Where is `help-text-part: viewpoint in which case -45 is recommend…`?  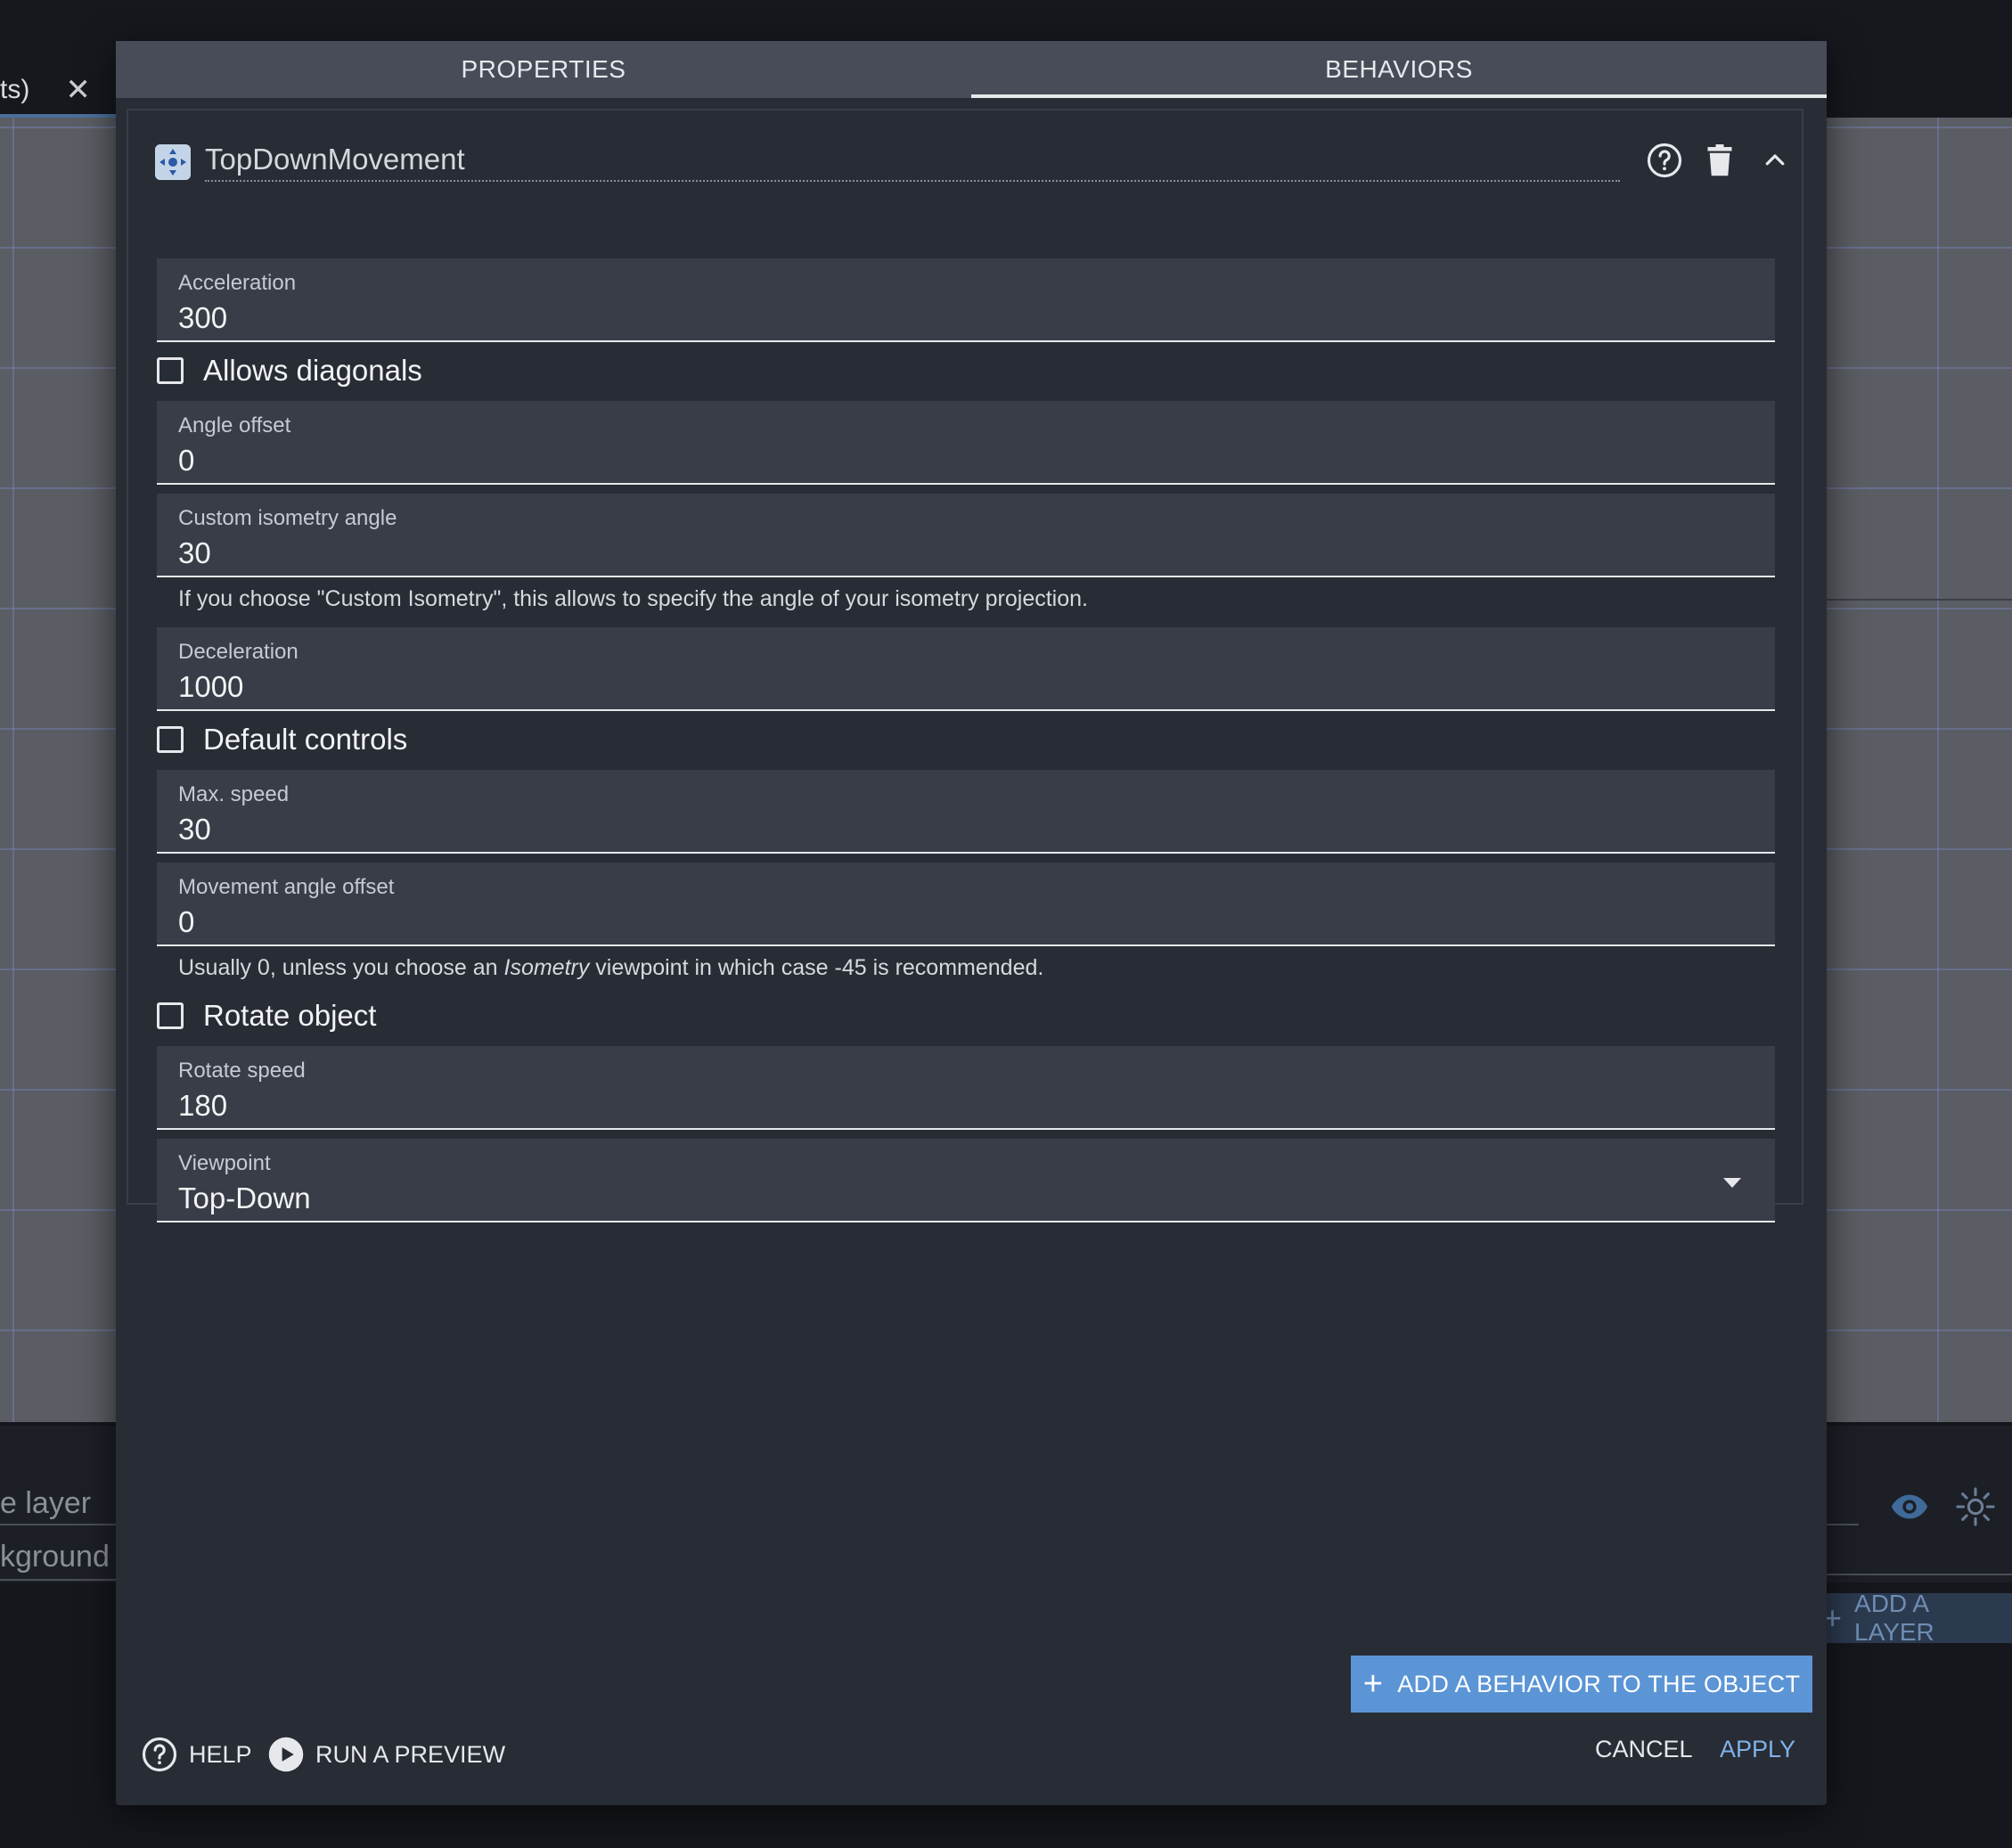
help-text-part: viewpoint in which case -45 is recommend… is located at coordinates (816, 967).